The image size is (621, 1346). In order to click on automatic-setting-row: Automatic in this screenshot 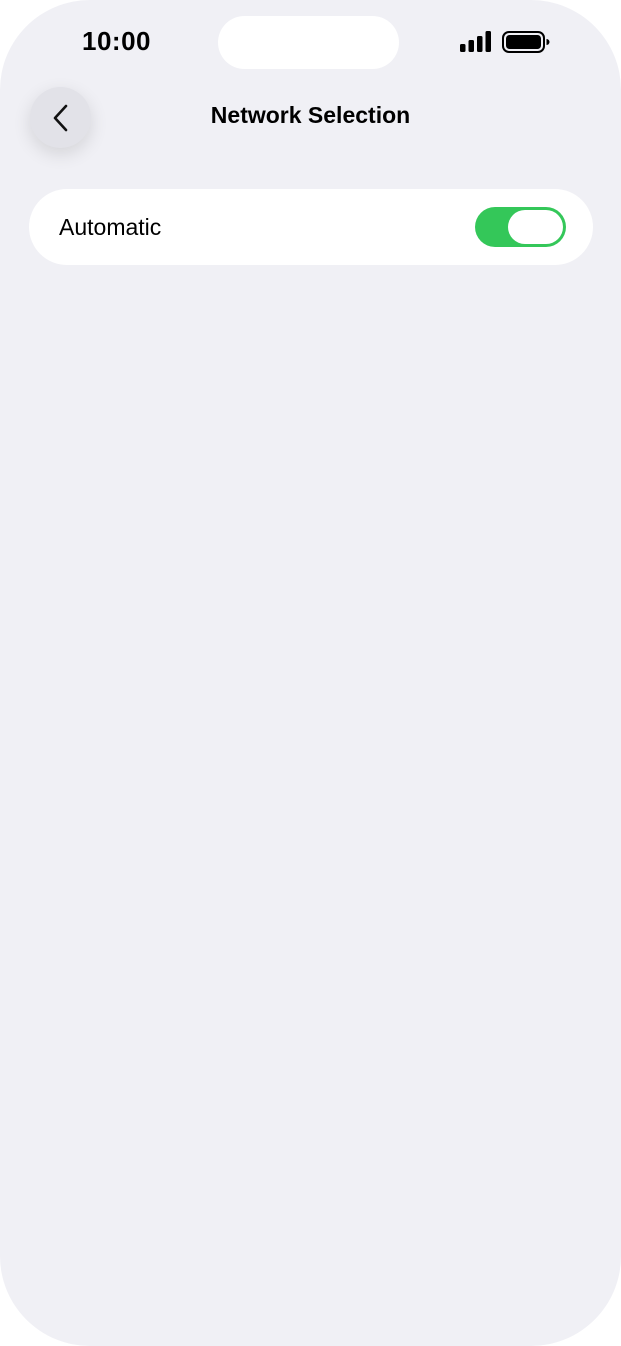, I will do `click(311, 227)`.